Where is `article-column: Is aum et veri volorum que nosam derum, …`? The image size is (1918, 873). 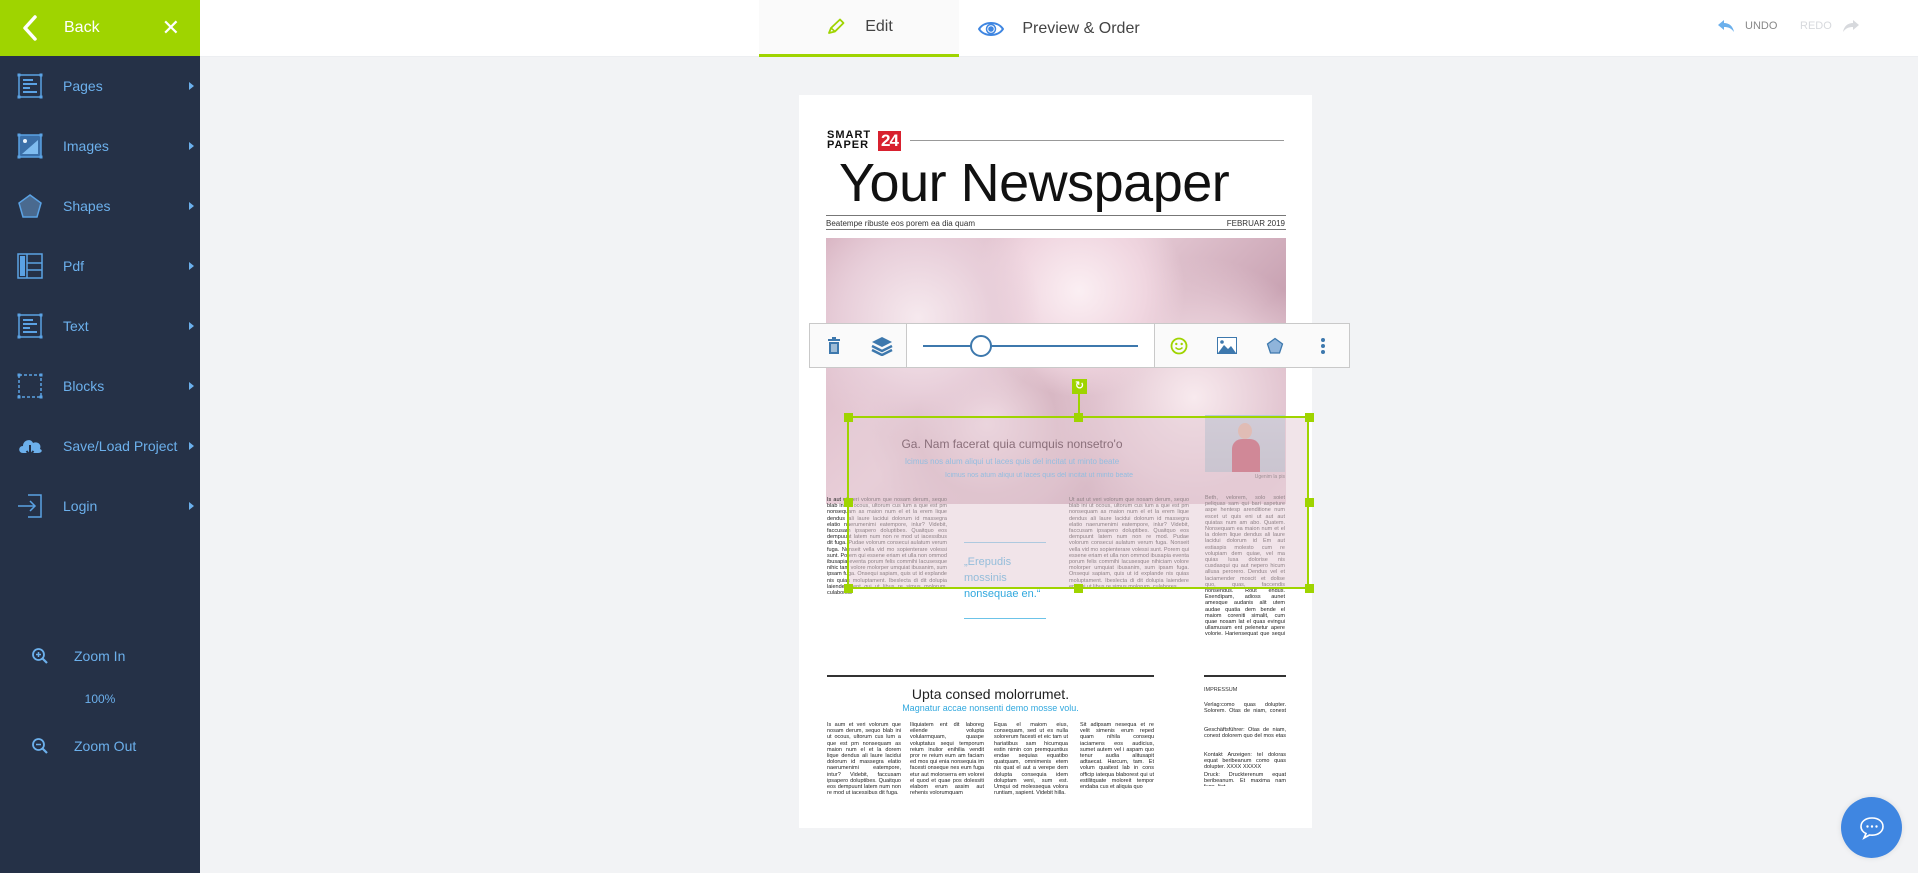
article-column: Is aum et veri volorum que nosam derum, … is located at coordinates (864, 762).